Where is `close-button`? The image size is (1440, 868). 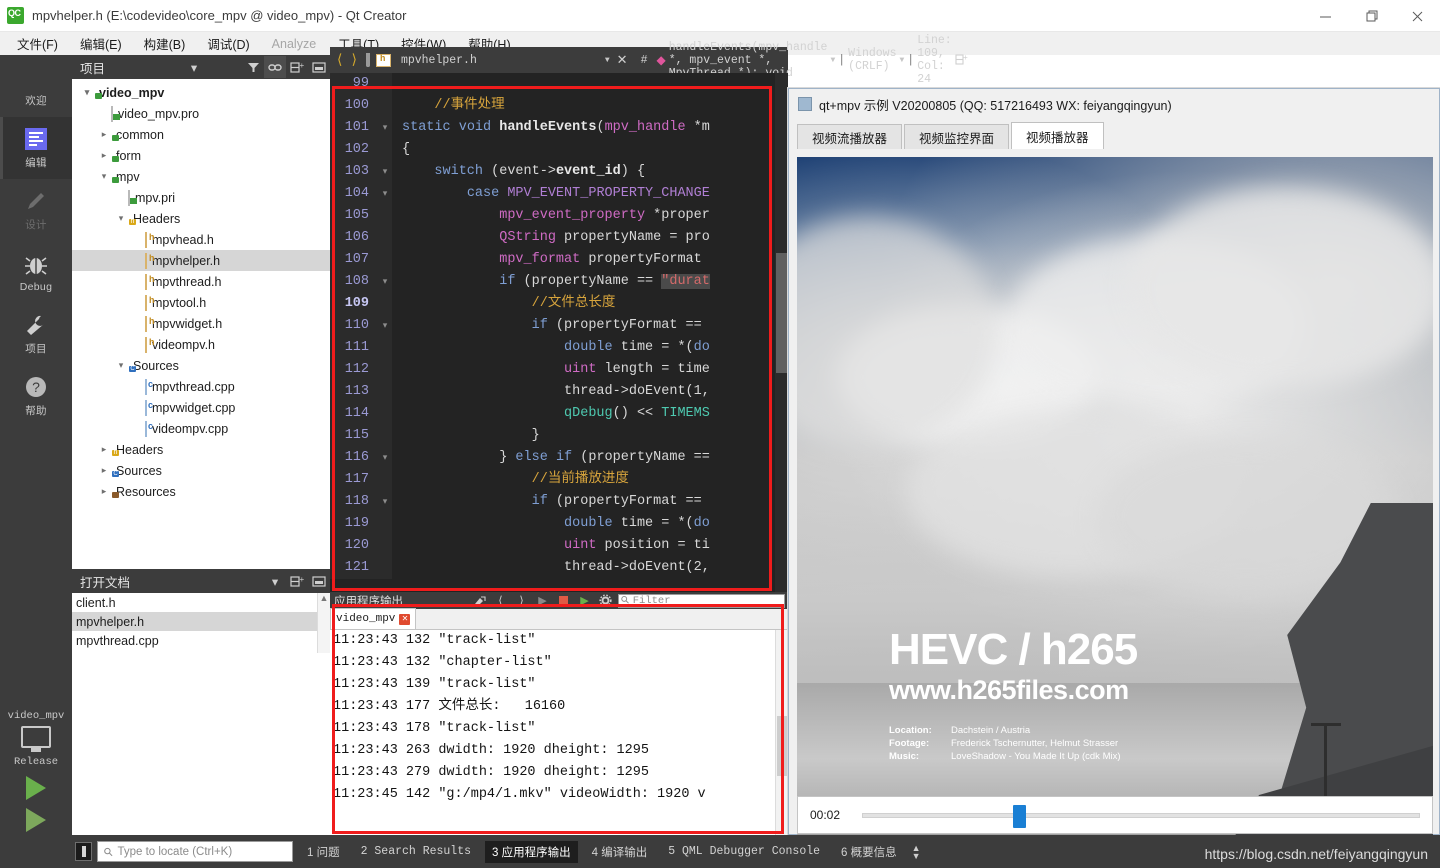 close-button is located at coordinates (1417, 16).